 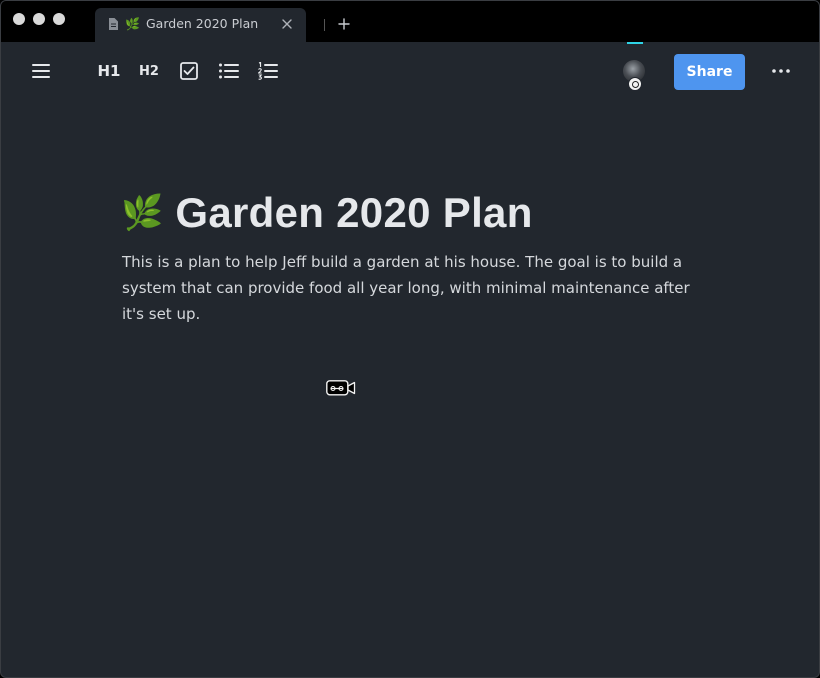 I want to click on heading-2-button: H2, so click(x=149, y=71).